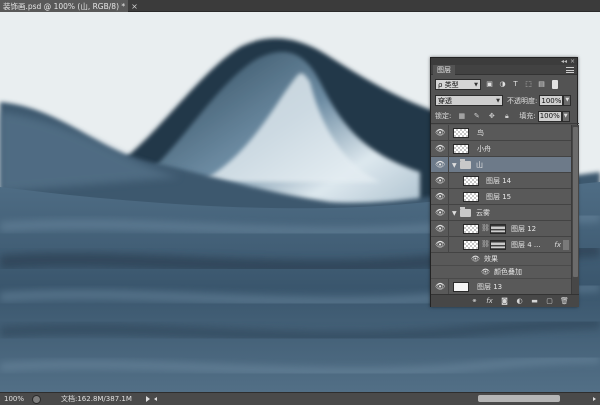 This screenshot has width=600, height=405. Describe the element at coordinates (522, 100) in the screenshot. I see `opacity-label: 不透明度:` at that location.